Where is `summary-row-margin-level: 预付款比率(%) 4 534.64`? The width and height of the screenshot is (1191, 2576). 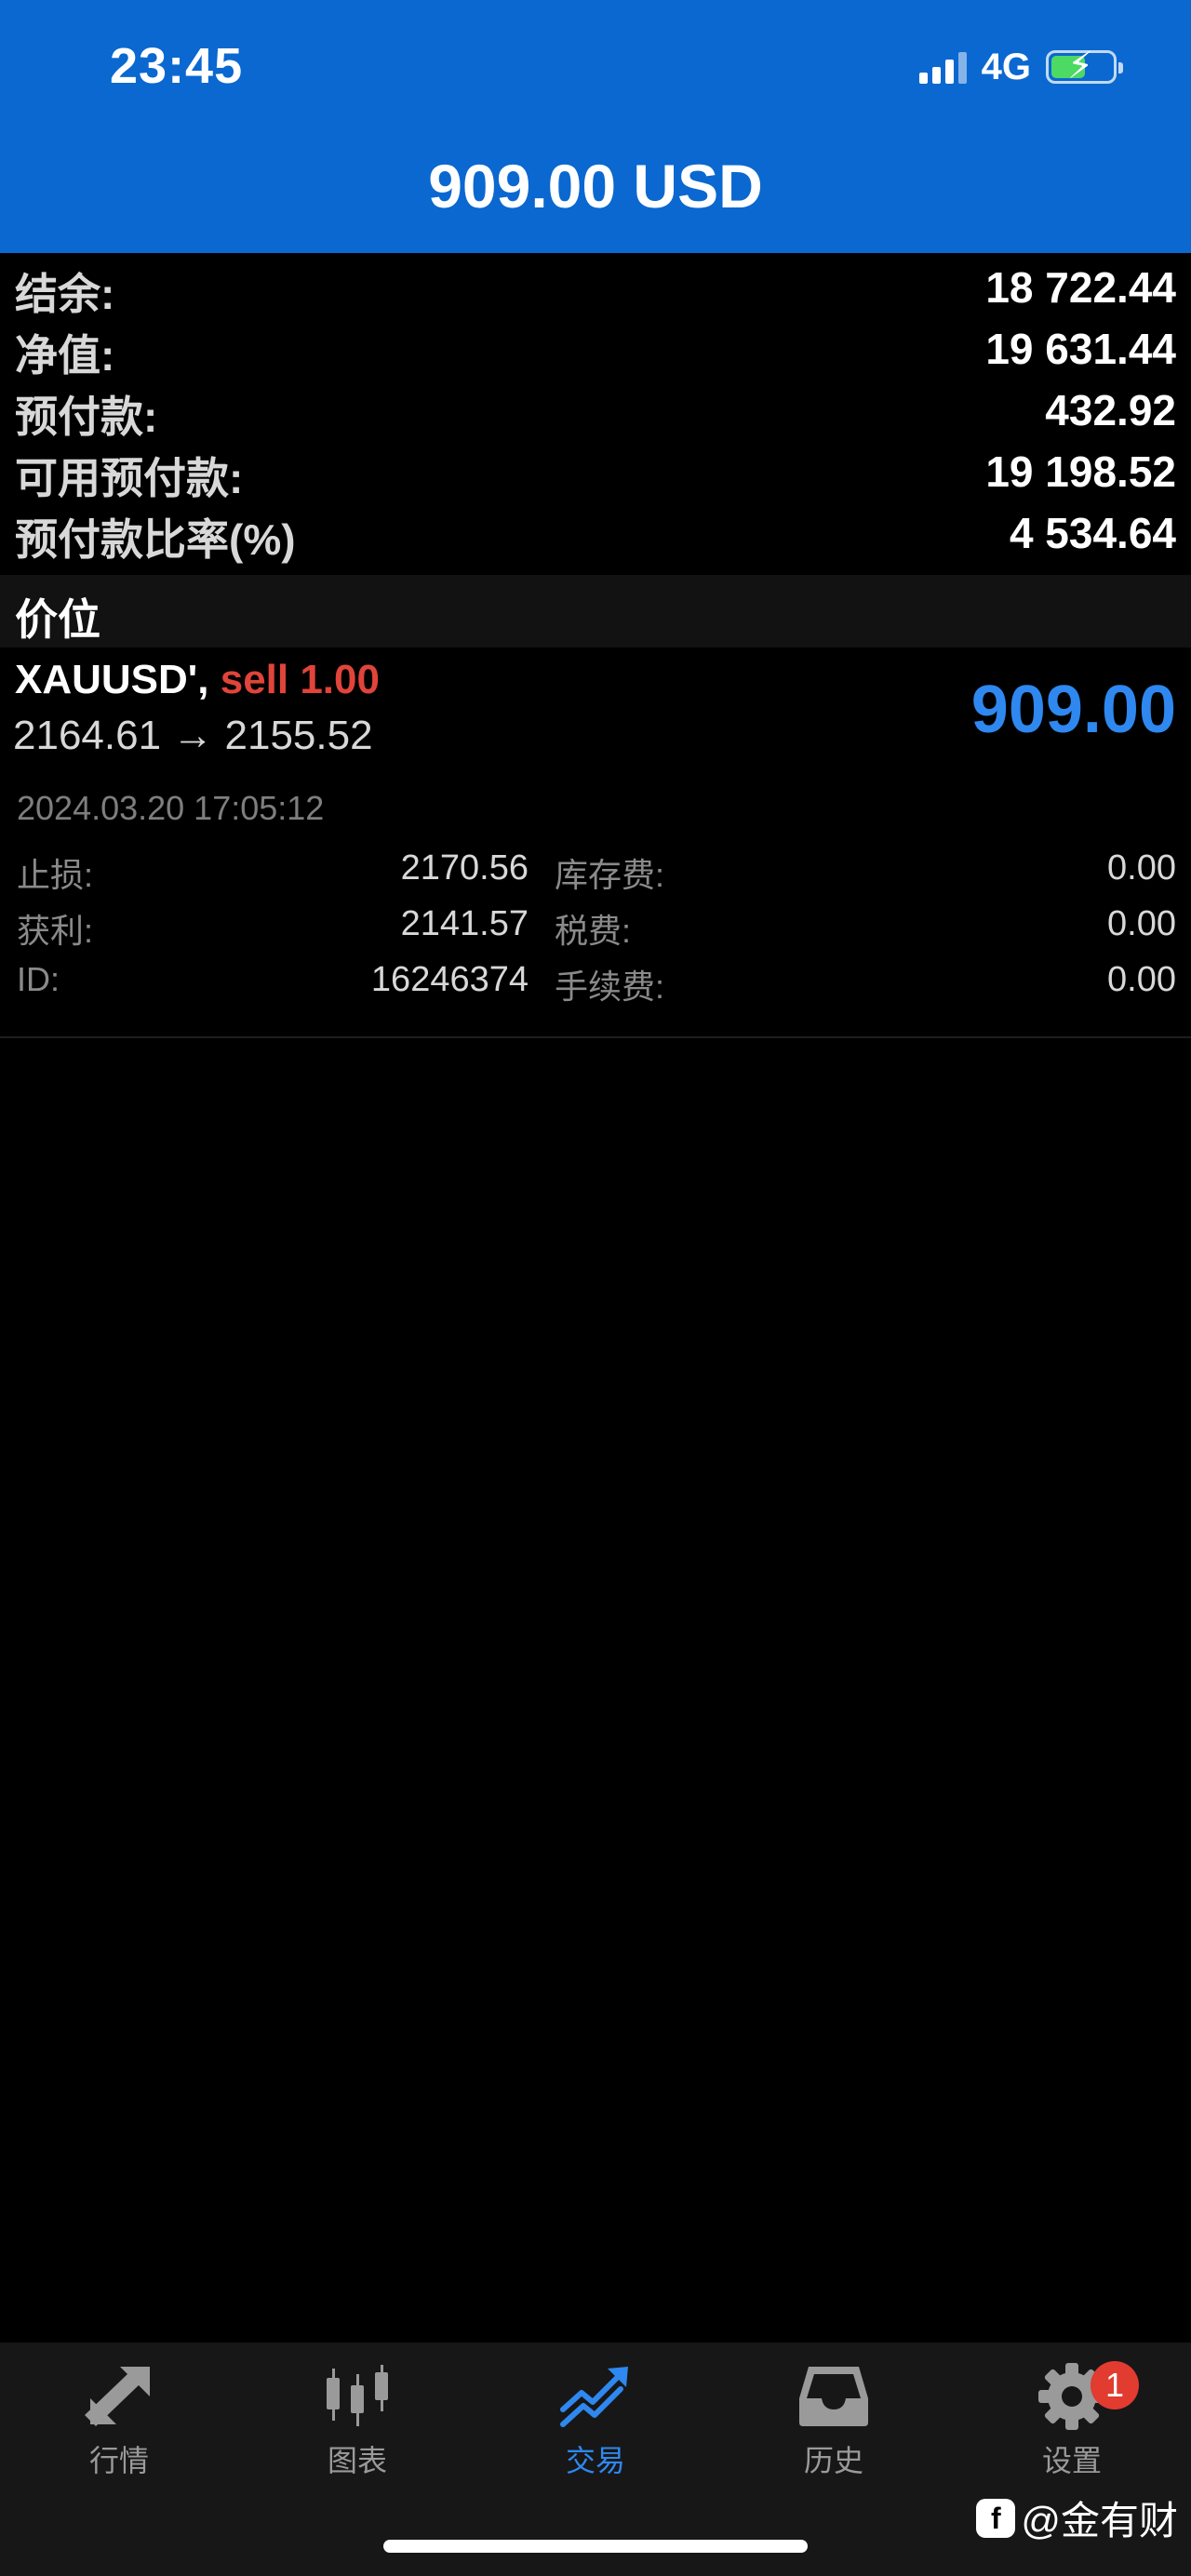 summary-row-margin-level: 预付款比率(%) 4 534.64 is located at coordinates (595, 531).